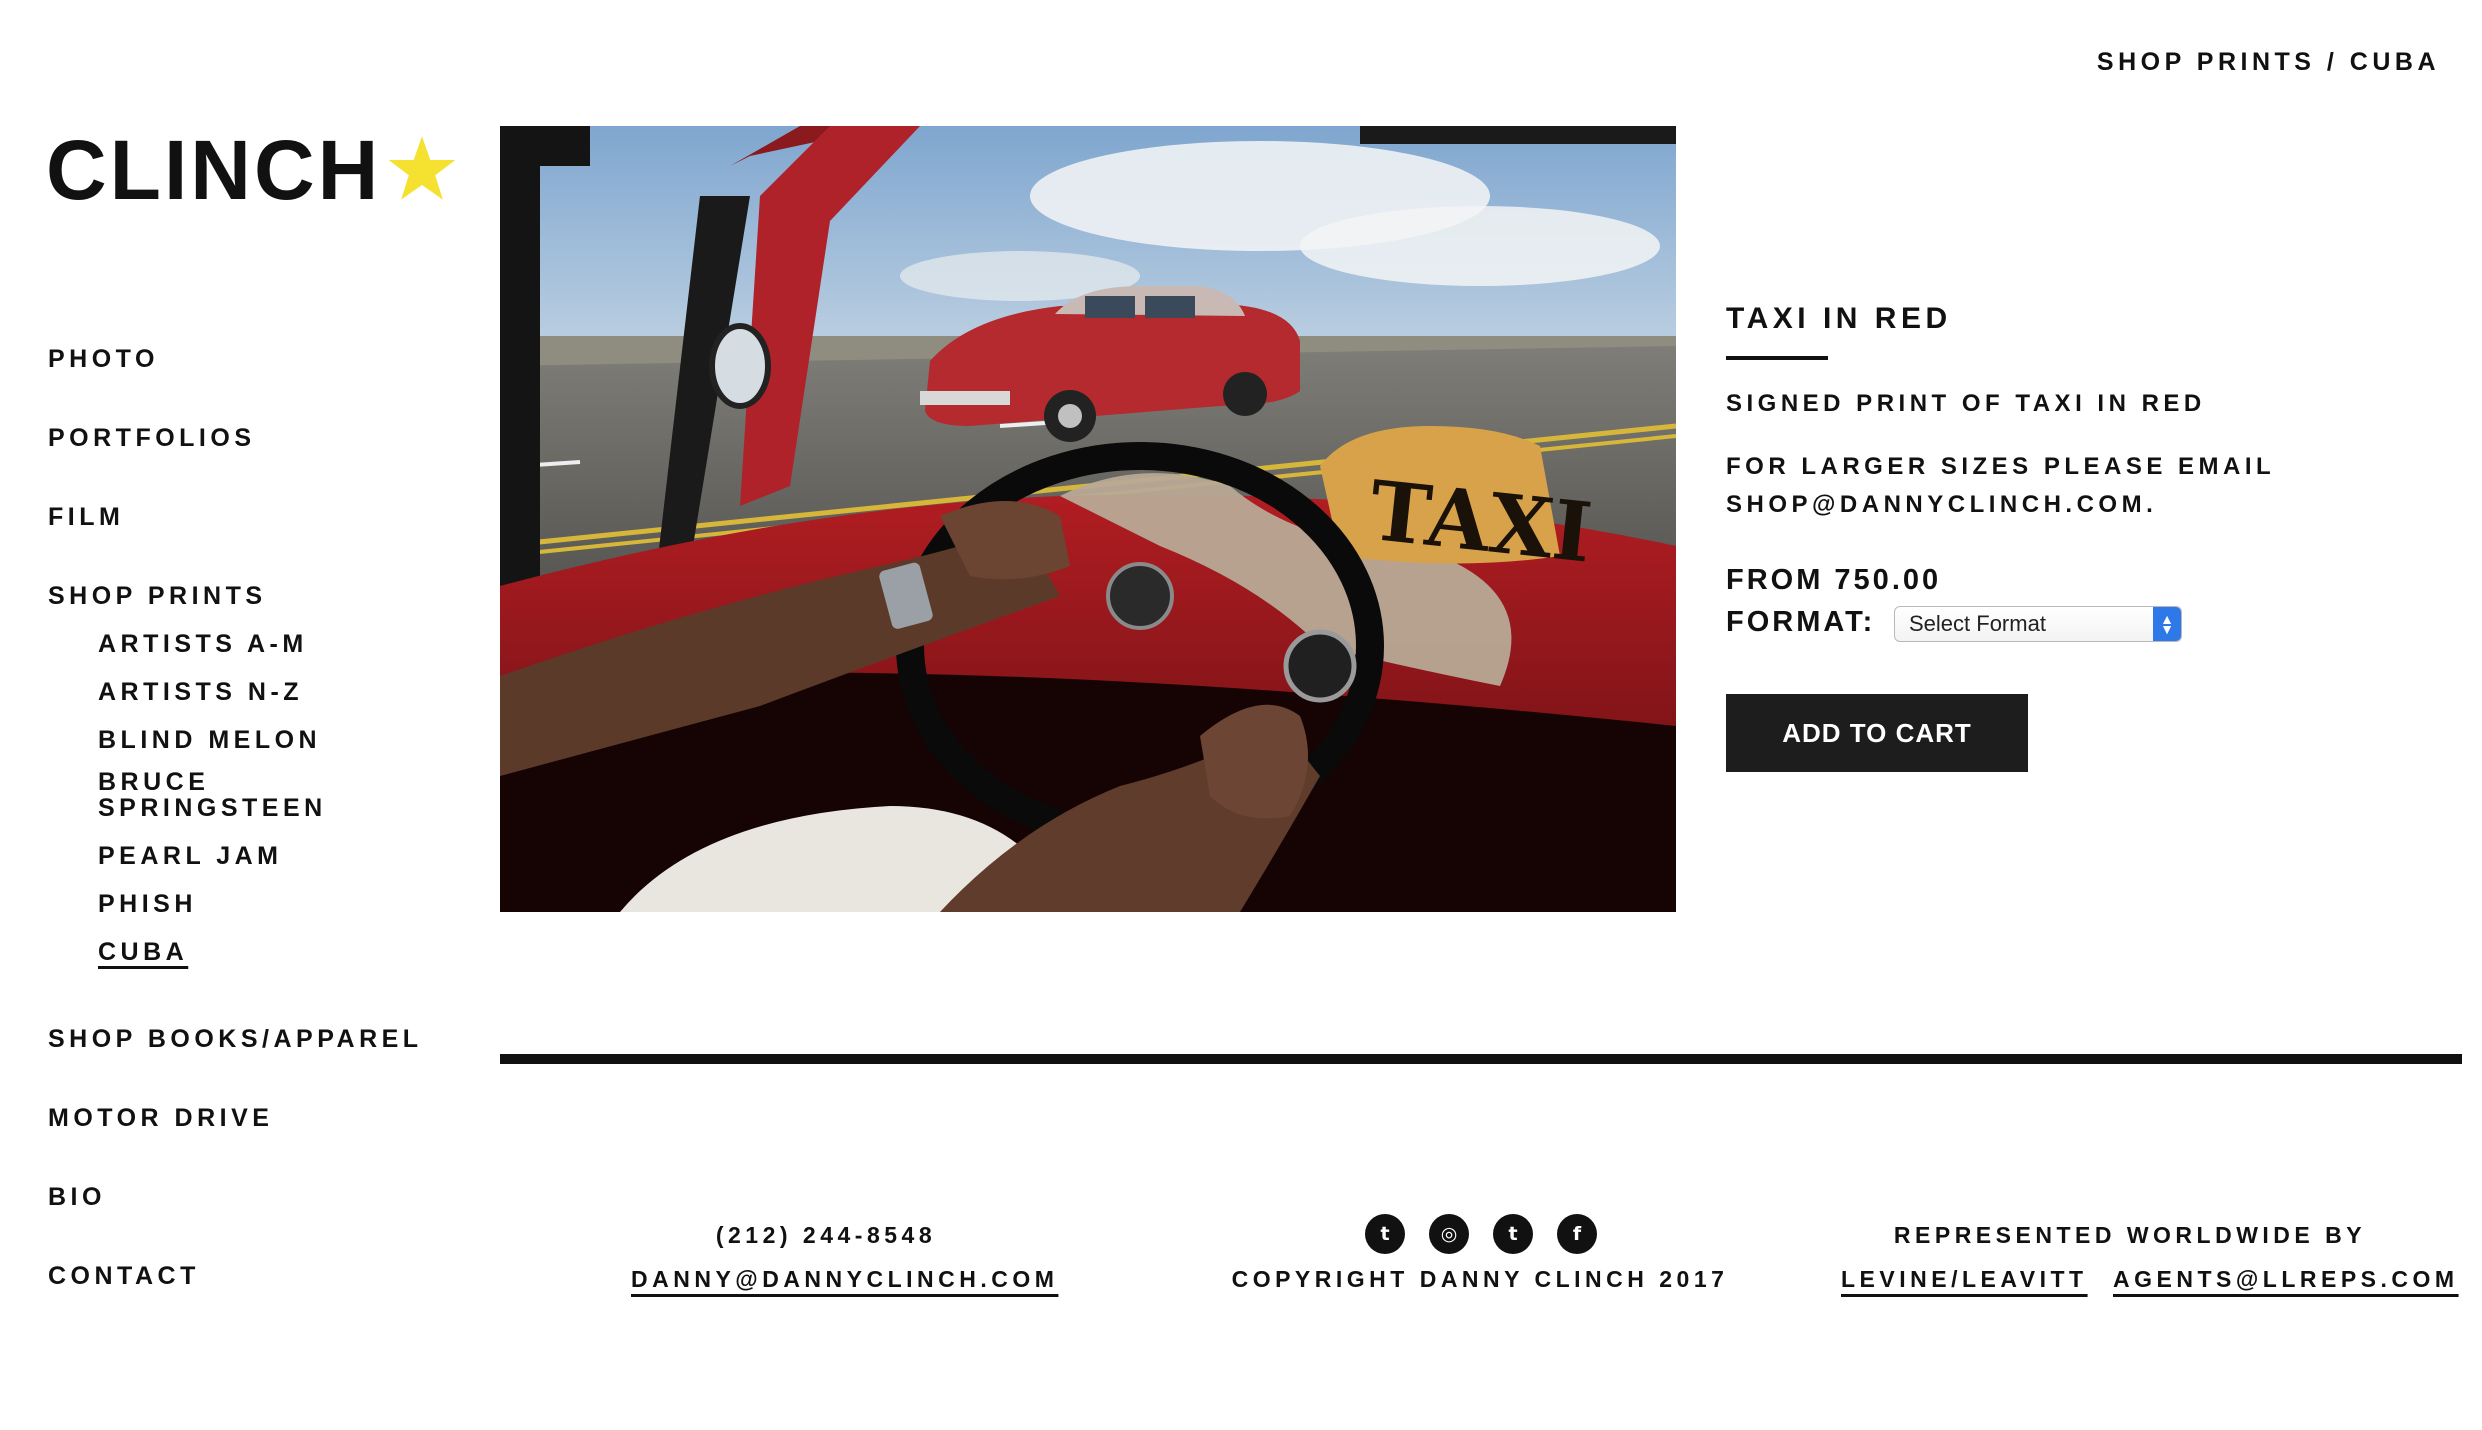  I want to click on nav-item-bio: BIO, so click(77, 1197).